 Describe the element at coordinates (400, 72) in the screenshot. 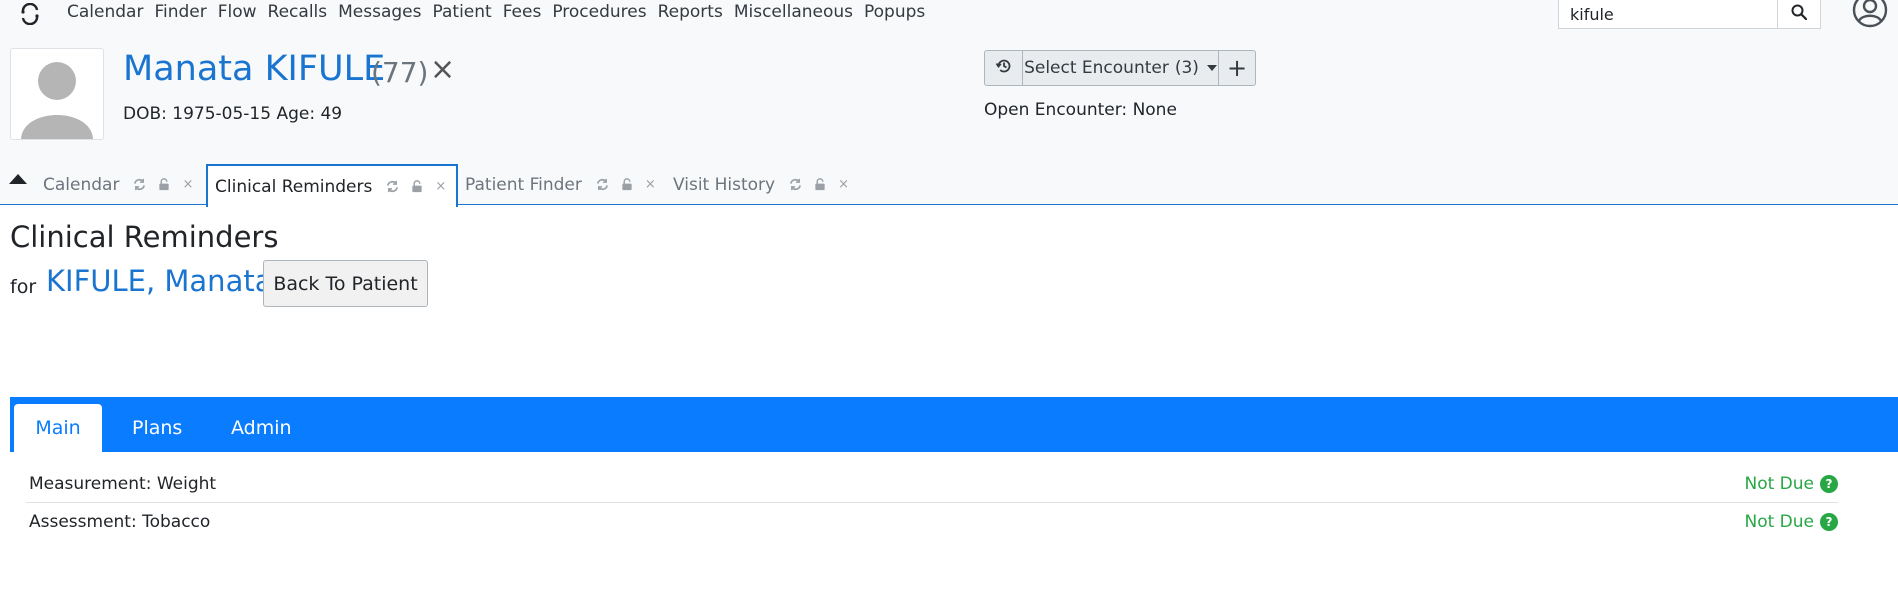

I see `patient-id: (77)` at that location.